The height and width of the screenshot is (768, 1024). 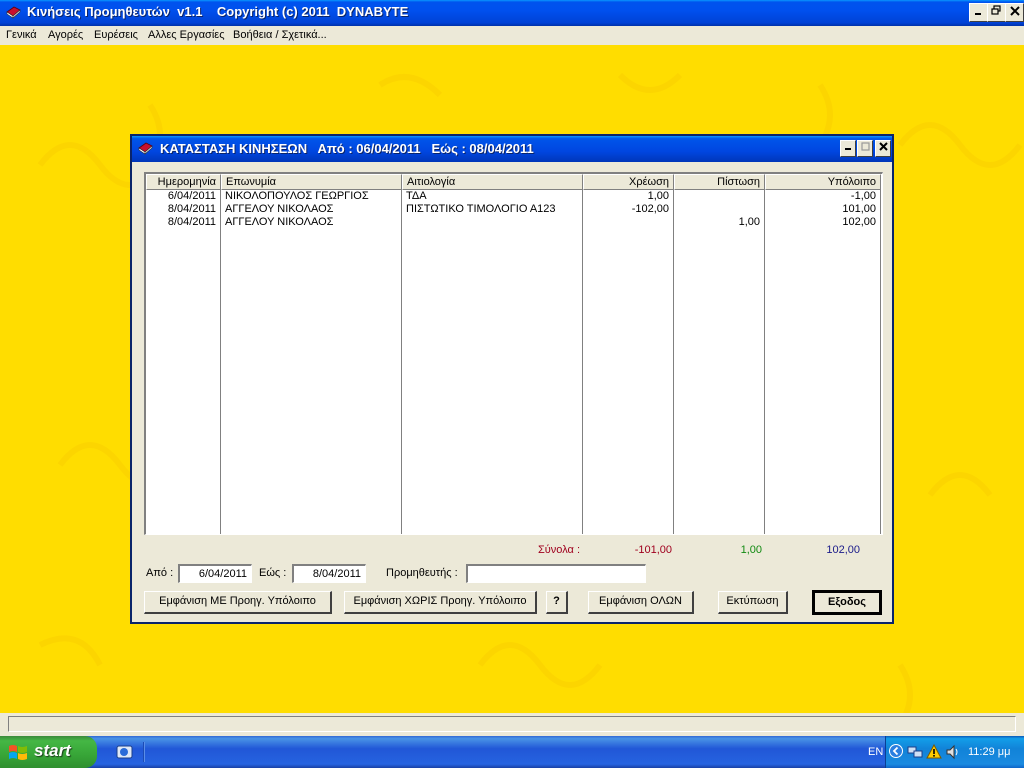 I want to click on cell-balance: -1,00, so click(x=863, y=196).